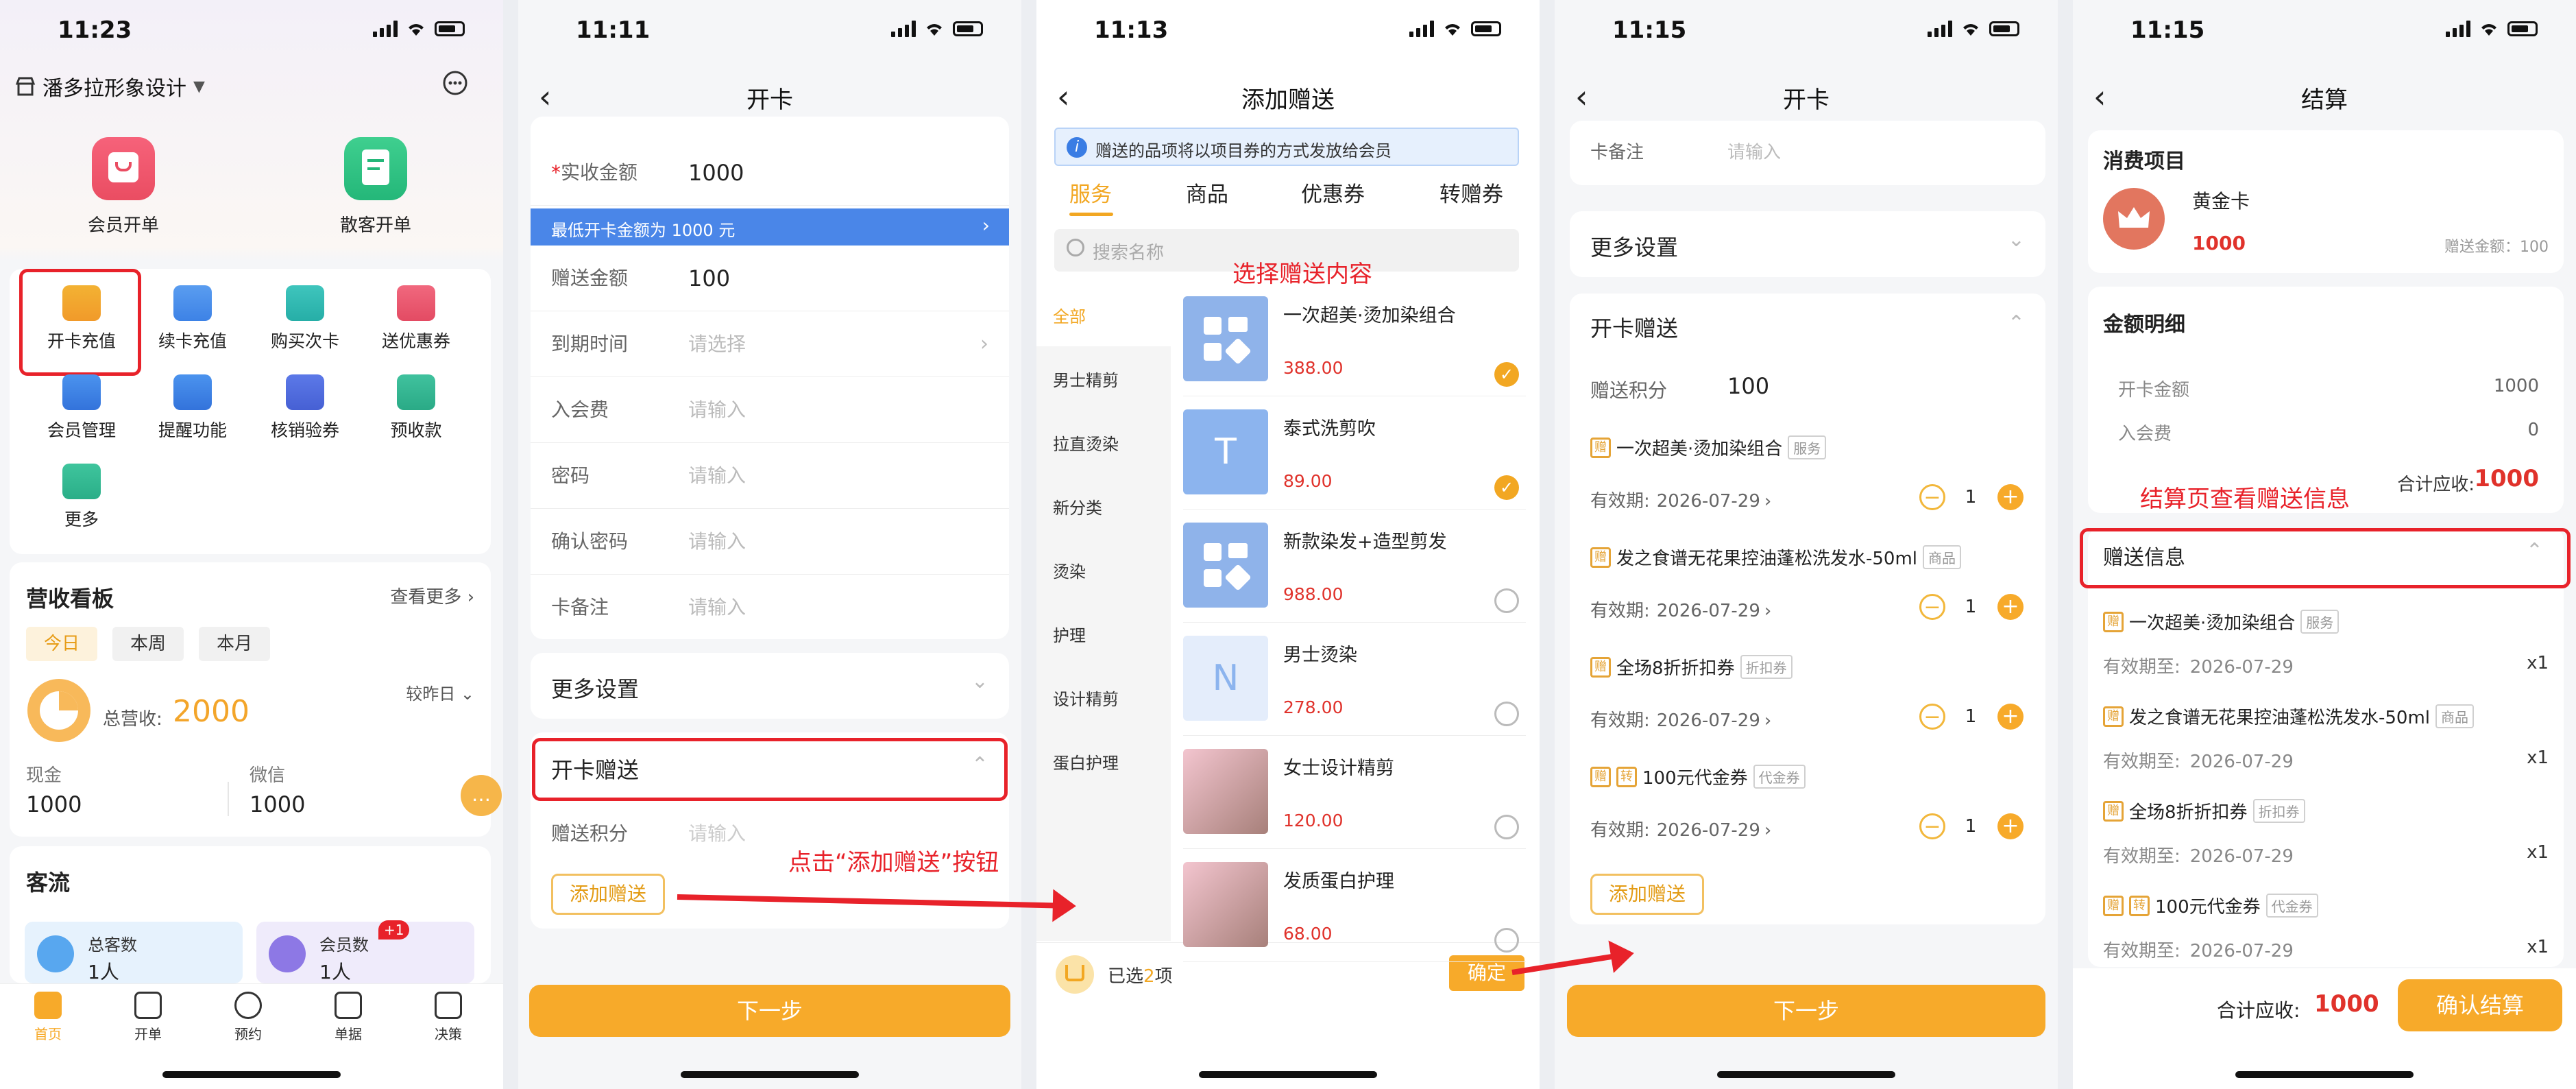 Image resolution: width=2576 pixels, height=1089 pixels. I want to click on grid-item-member-mgmt: 会员管理, so click(81, 408).